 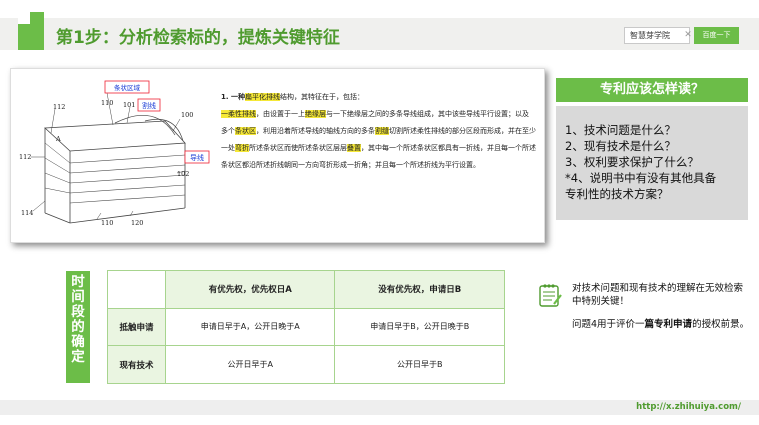 I want to click on table-cell: 申请日早于B，公开日晚于B, so click(x=419, y=327).